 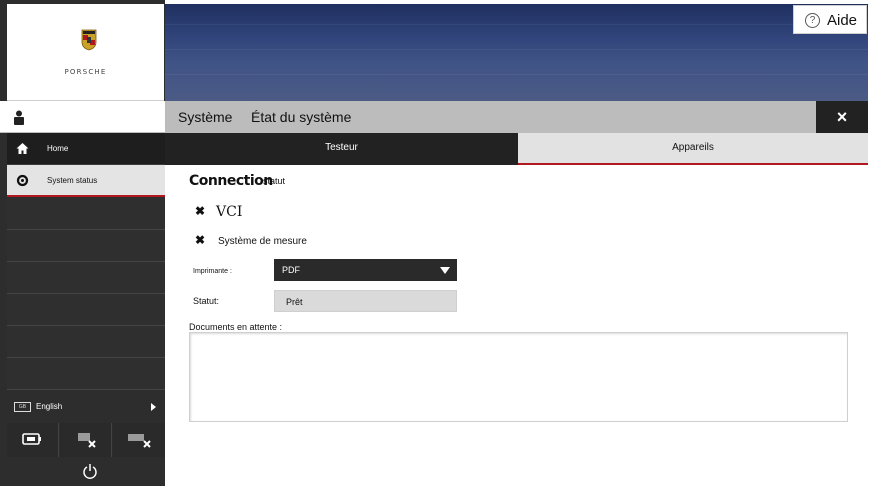 What do you see at coordinates (89, 40) in the screenshot?
I see `porsche-crest-icon` at bounding box center [89, 40].